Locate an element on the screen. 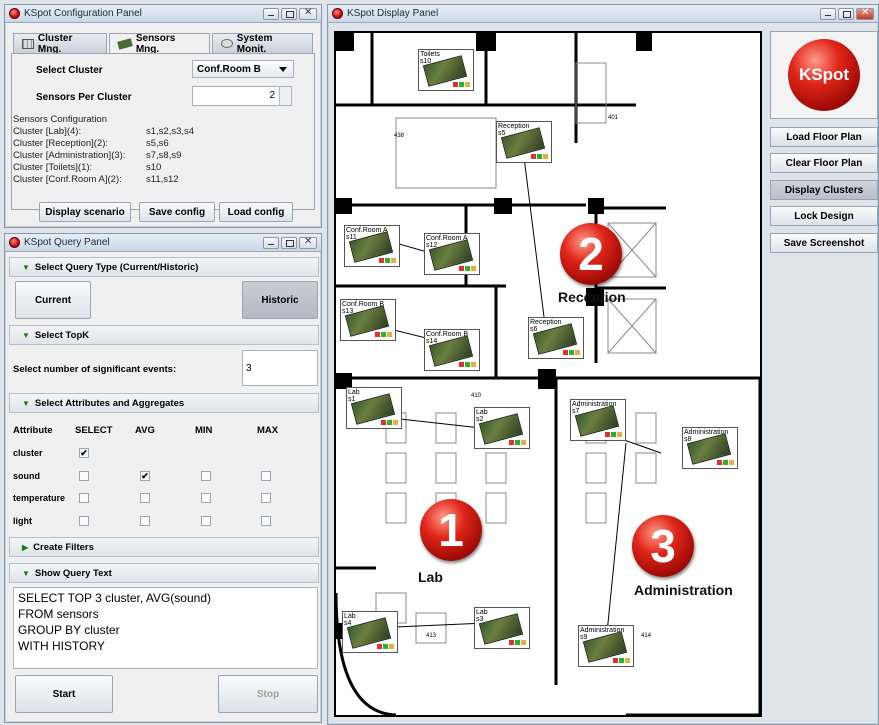  temperature-max-checkbox is located at coordinates (266, 498).